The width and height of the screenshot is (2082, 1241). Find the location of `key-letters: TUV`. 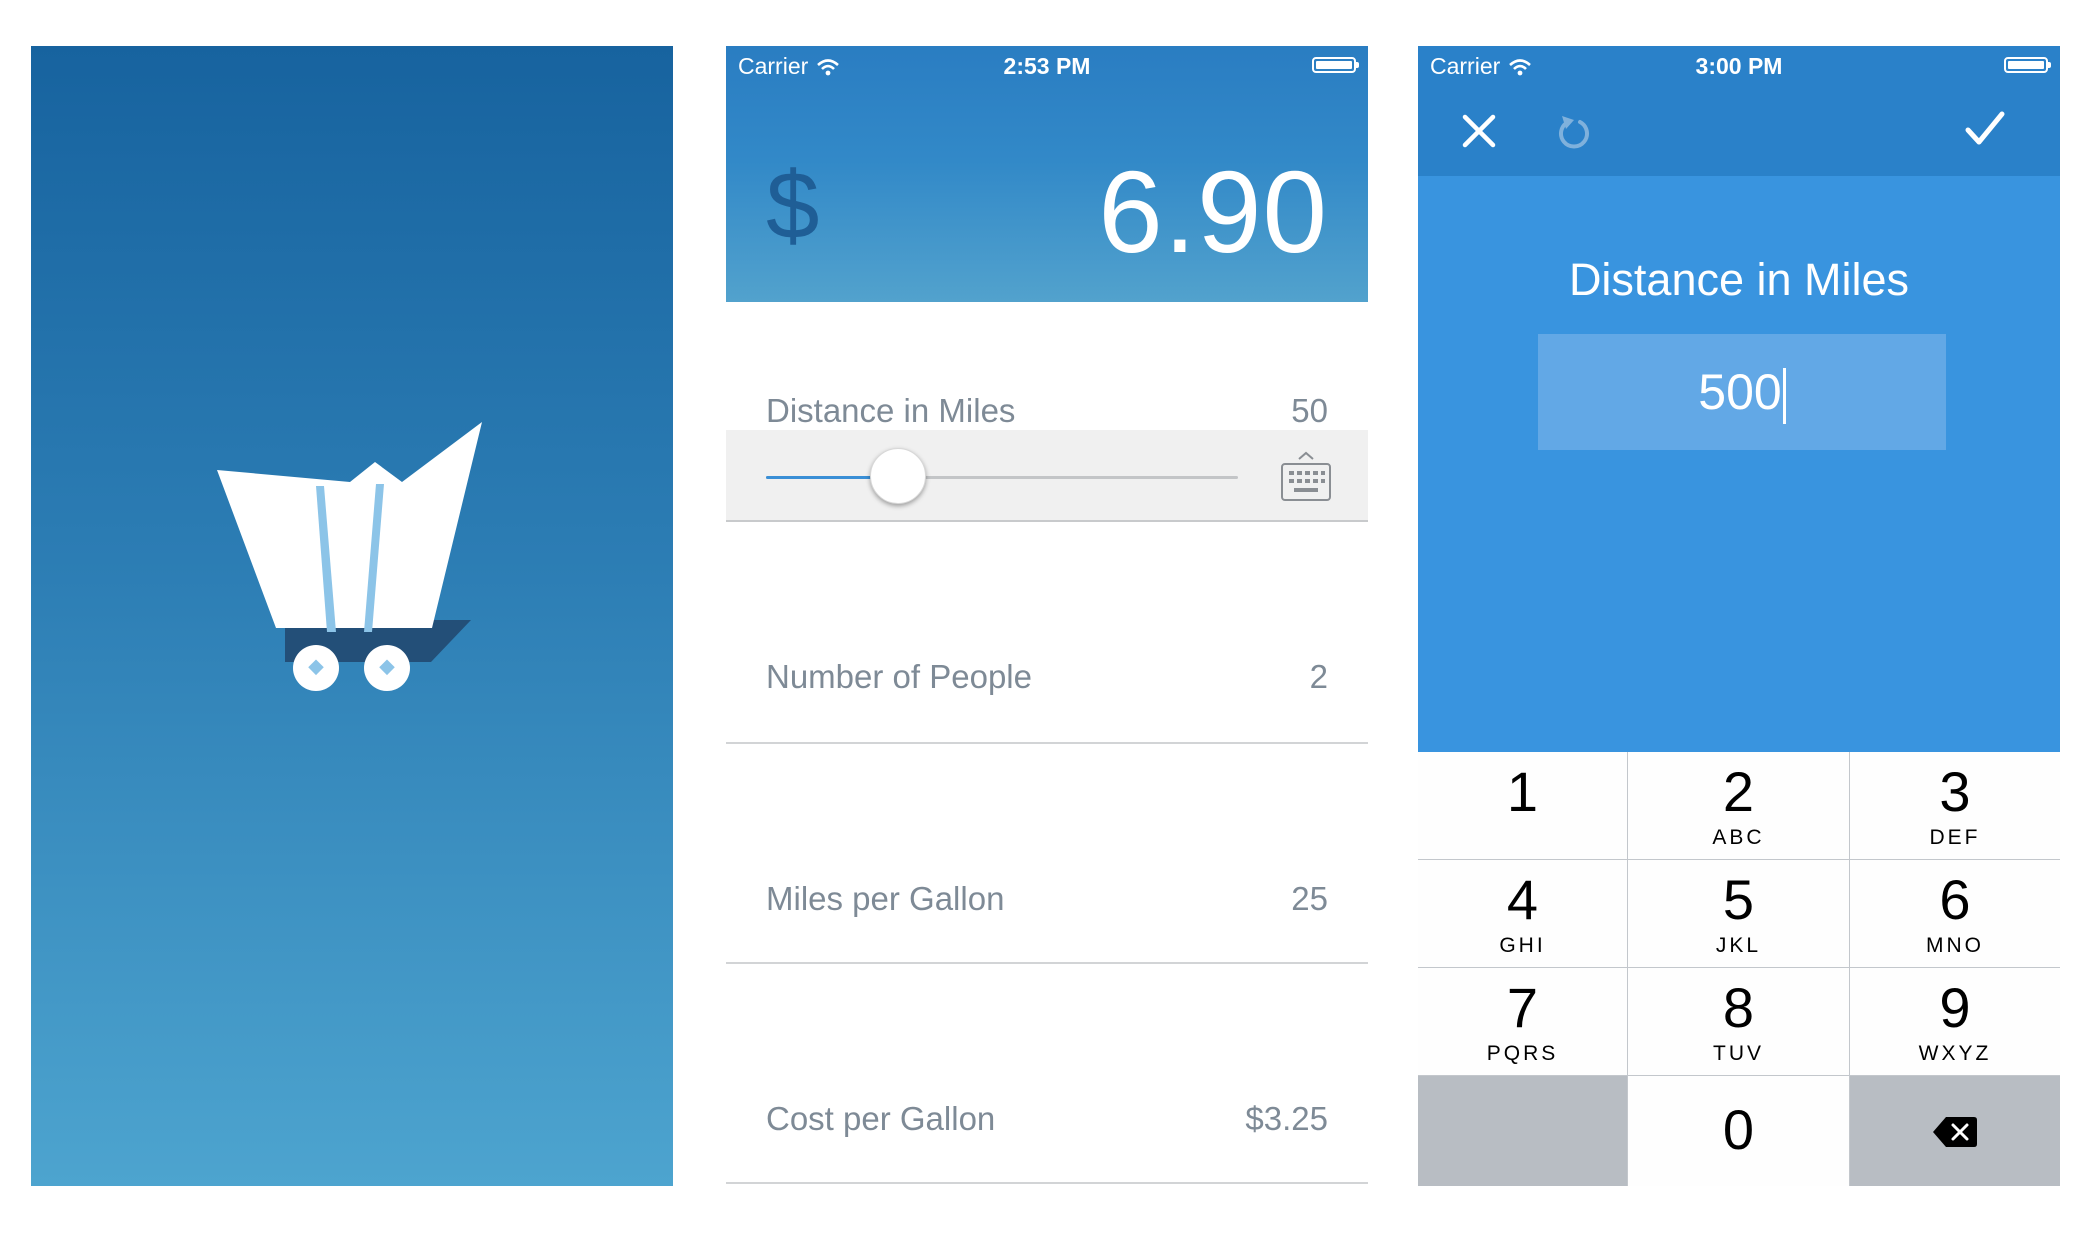

key-letters: TUV is located at coordinates (1738, 1053).